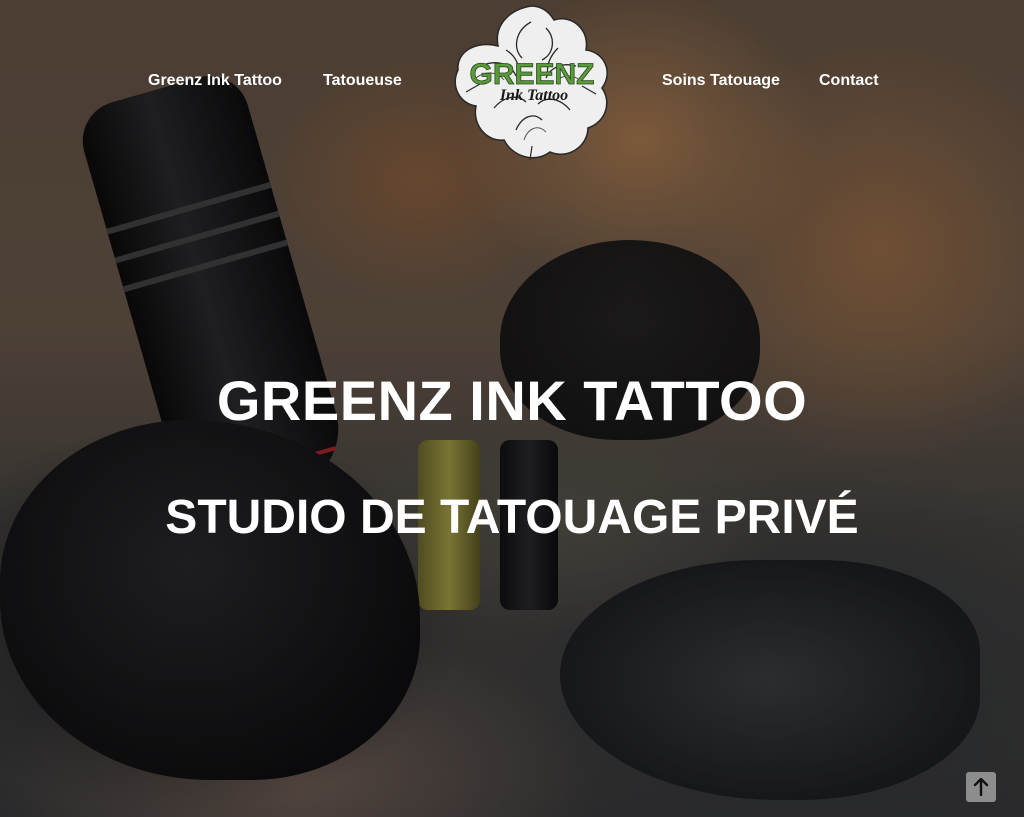  What do you see at coordinates (362, 81) in the screenshot?
I see `nav-link-tatoueuse: Tatoueuse` at bounding box center [362, 81].